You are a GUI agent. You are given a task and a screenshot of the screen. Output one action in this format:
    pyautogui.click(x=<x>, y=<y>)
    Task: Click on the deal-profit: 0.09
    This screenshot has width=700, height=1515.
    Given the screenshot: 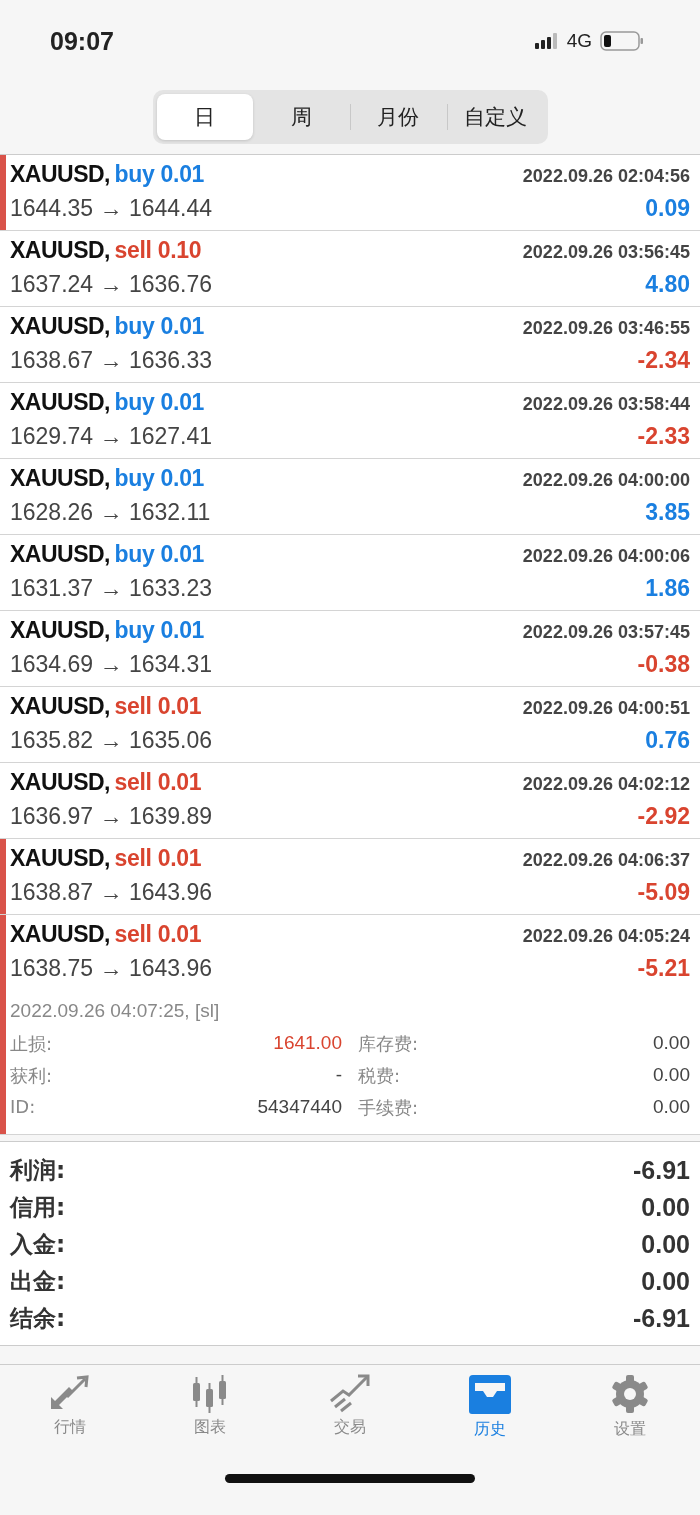 What is the action you would take?
    pyautogui.click(x=667, y=208)
    